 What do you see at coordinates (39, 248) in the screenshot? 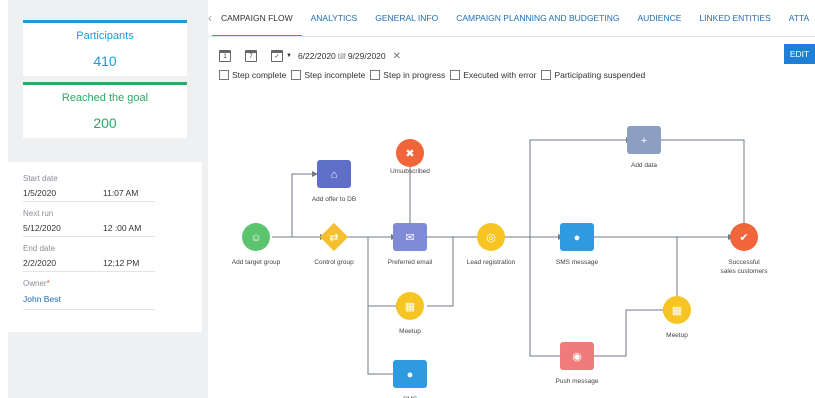
I see `end-date-label: End date` at bounding box center [39, 248].